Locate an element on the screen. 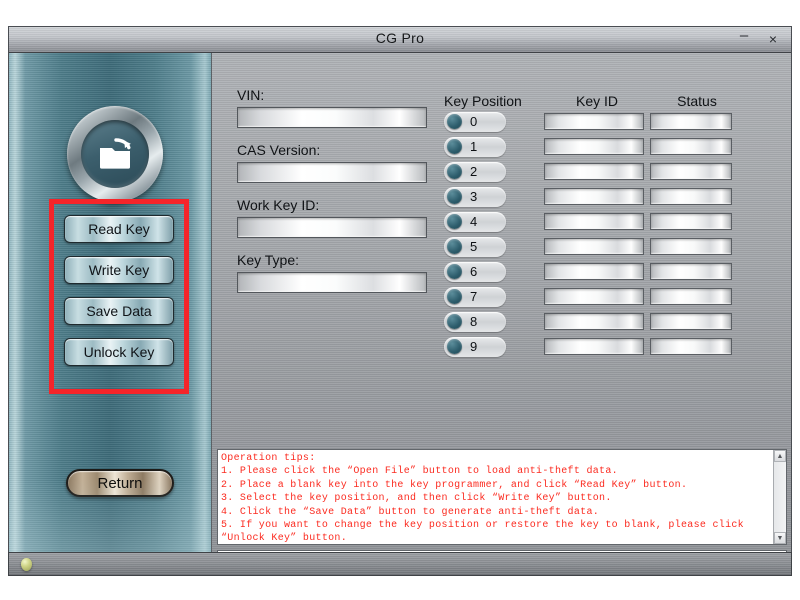 This screenshot has width=800, height=600. key-table-row: 9 is located at coordinates (594, 346).